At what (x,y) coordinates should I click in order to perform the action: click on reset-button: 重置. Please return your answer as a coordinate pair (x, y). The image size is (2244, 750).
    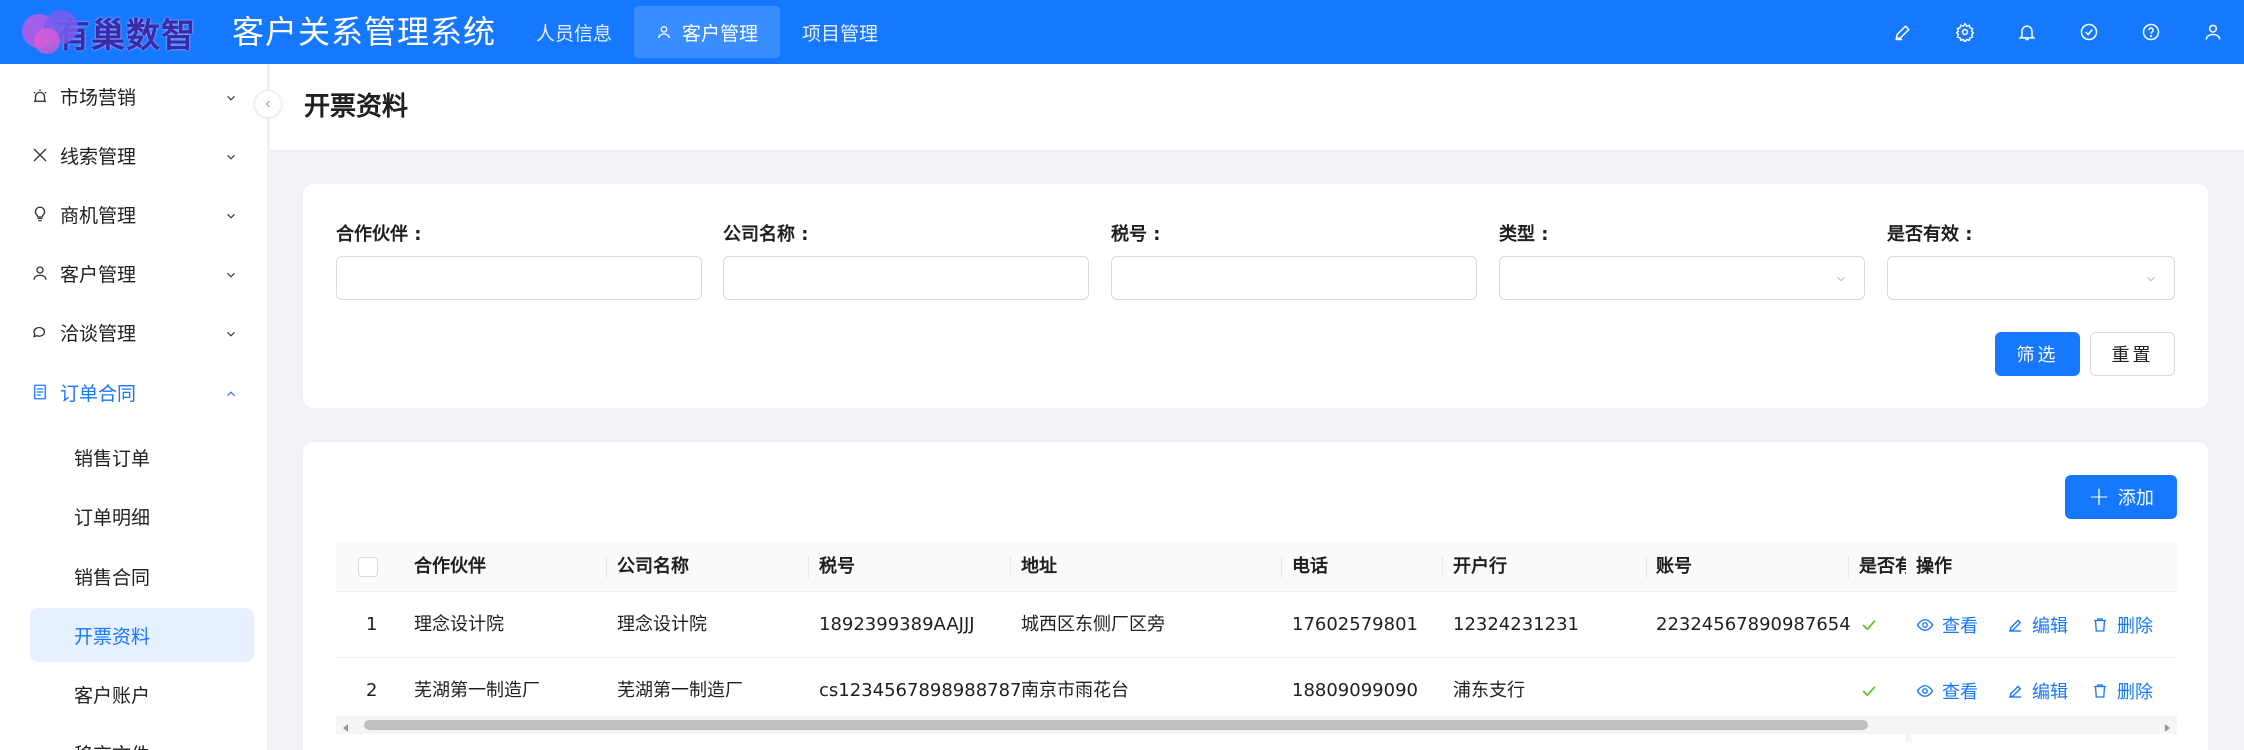
    Looking at the image, I should click on (2132, 354).